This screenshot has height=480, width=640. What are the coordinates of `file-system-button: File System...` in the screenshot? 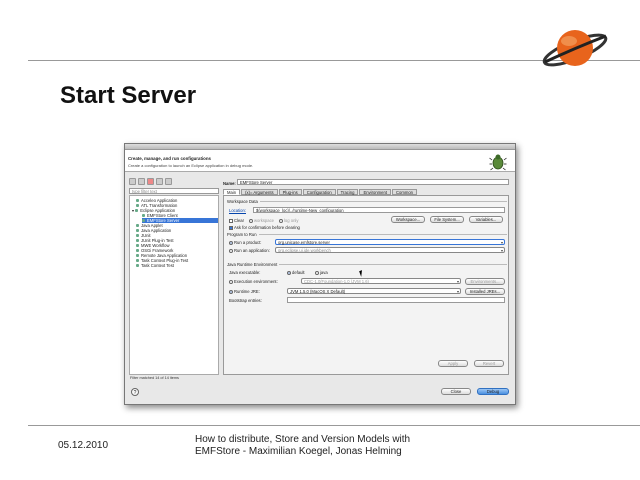 It's located at (447, 219).